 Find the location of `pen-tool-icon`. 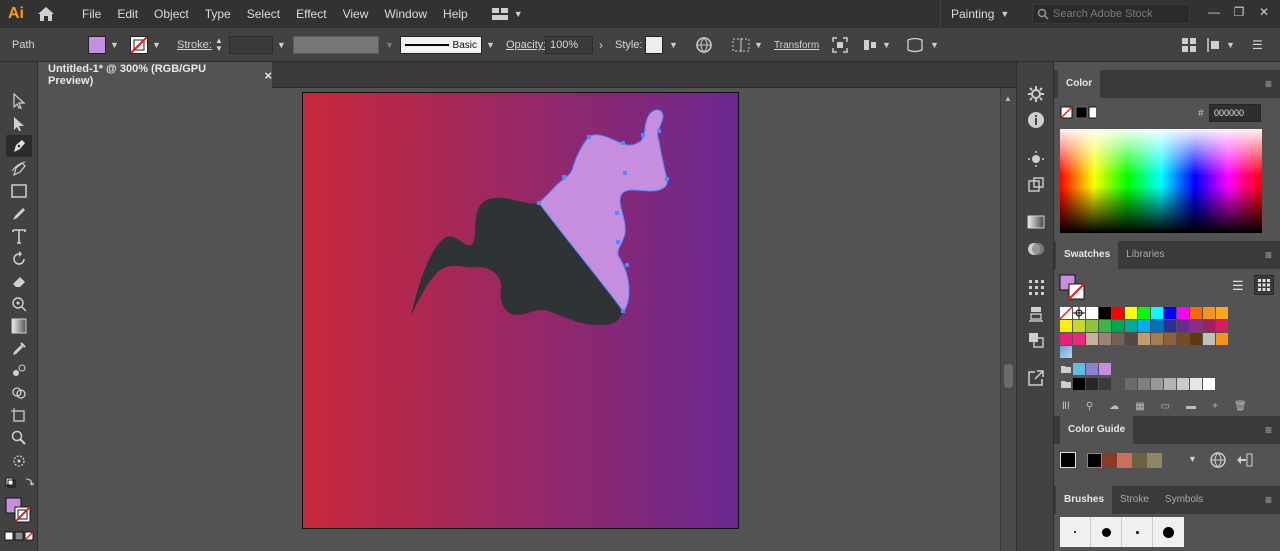

pen-tool-icon is located at coordinates (19, 146).